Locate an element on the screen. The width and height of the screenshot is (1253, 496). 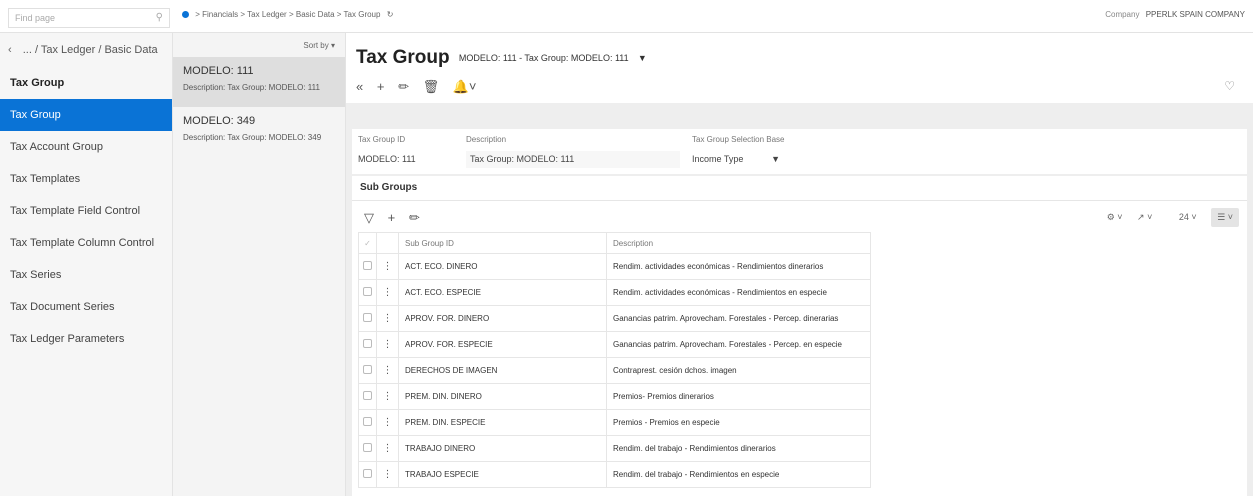
find-page-input: Find page ⚲ is located at coordinates (89, 18).